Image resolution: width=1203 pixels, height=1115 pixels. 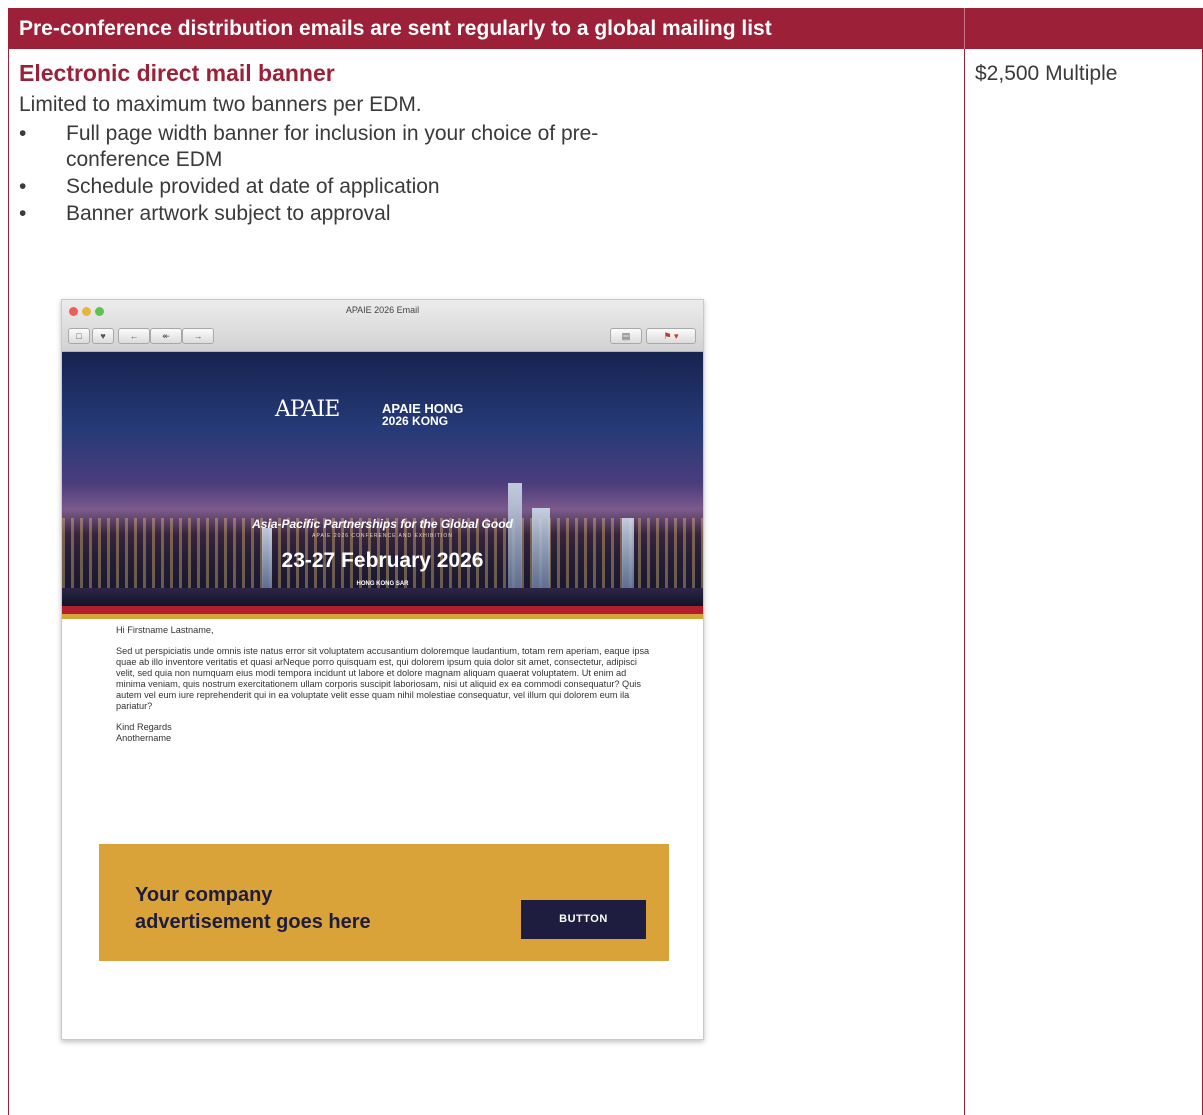 I want to click on bullet-item: • Banner artwork subject to approval, so click(x=359, y=214).